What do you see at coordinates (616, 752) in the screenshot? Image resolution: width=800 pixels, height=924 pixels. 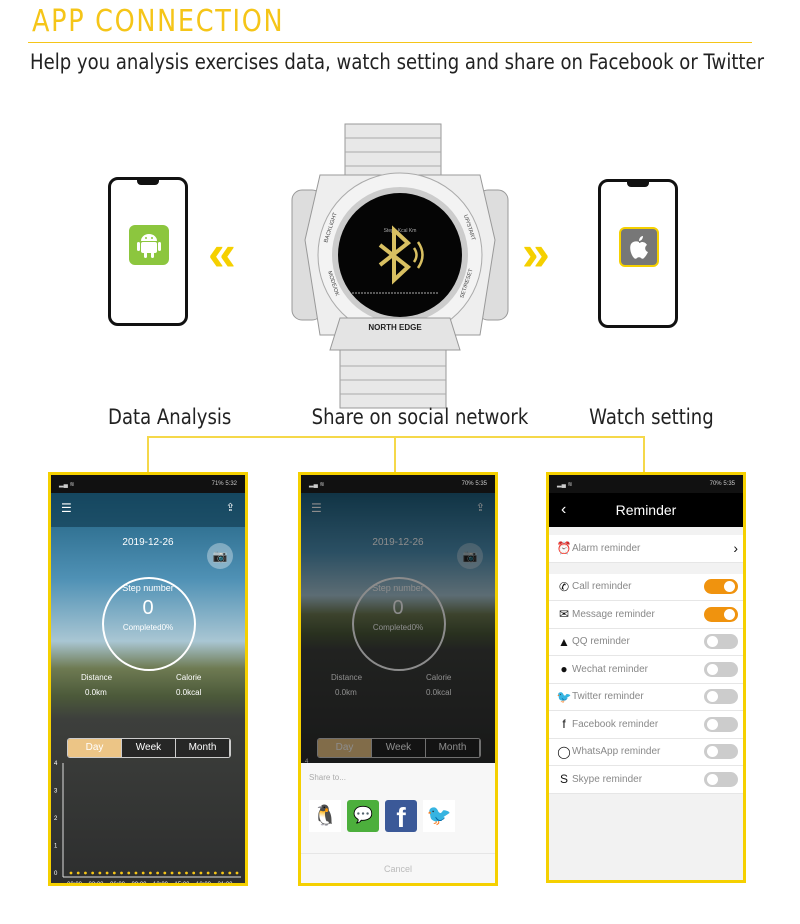 I see `reminder-label: WhatsApp reminder` at bounding box center [616, 752].